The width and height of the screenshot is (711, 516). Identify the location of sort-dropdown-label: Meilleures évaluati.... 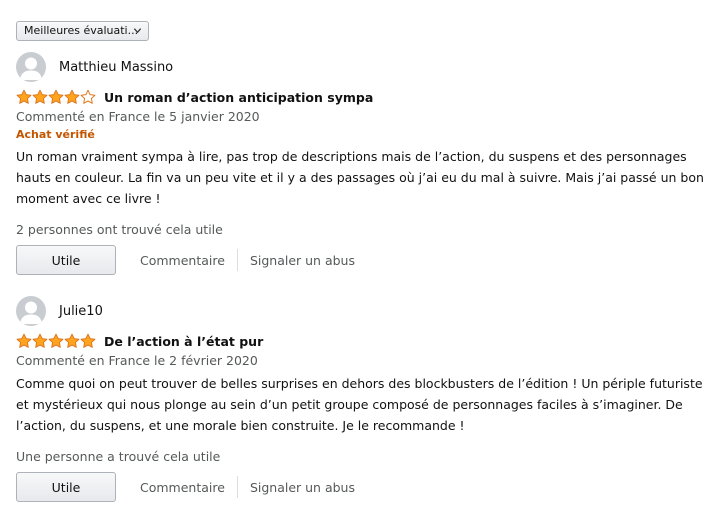
(81, 30).